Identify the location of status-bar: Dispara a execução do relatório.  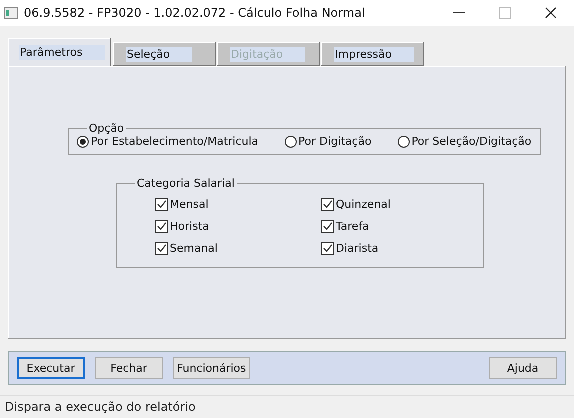
(287, 406).